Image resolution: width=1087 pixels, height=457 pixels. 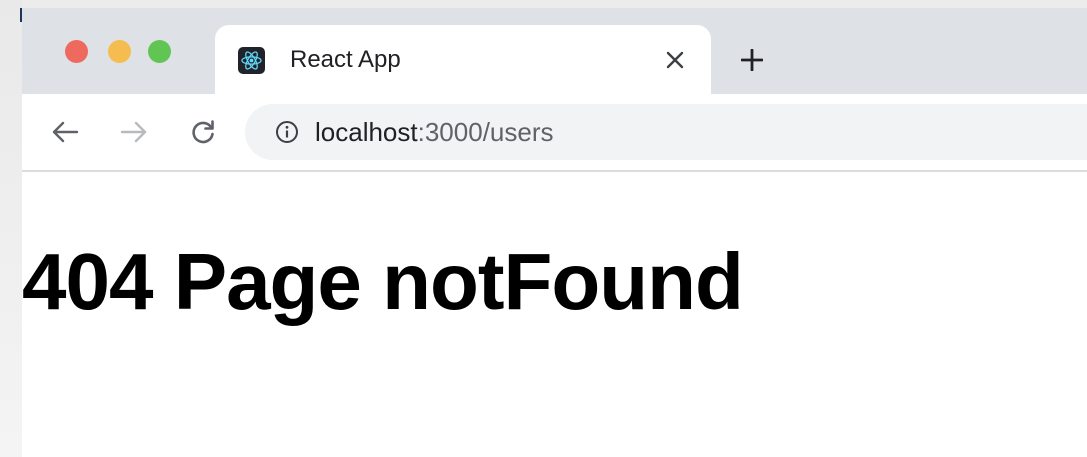 I want to click on info-icon, so click(x=287, y=132).